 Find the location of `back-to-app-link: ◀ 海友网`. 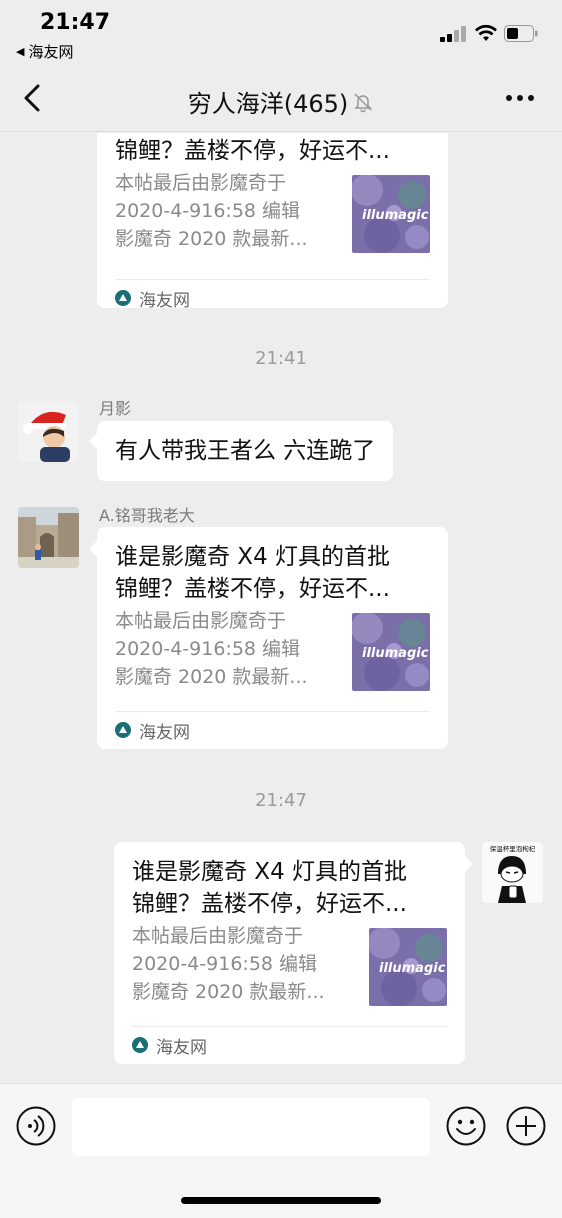

back-to-app-link: ◀ 海友网 is located at coordinates (44, 51).